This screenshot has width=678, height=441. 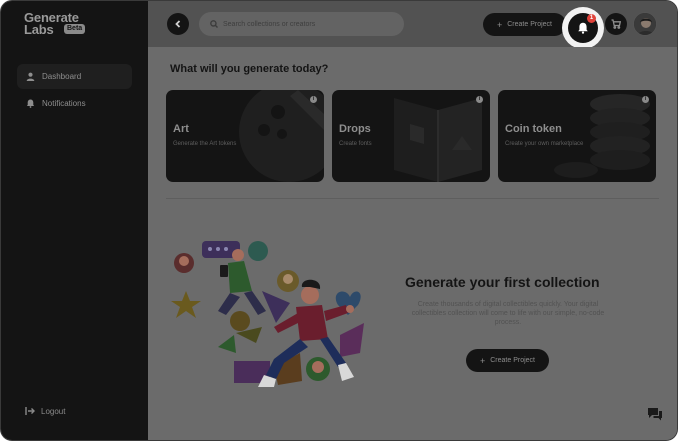 I want to click on notifications-button: 1, so click(x=583, y=28).